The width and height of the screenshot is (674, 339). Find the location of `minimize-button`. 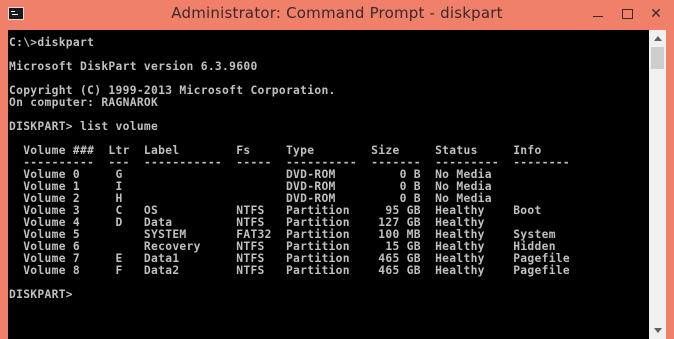

minimize-button is located at coordinates (598, 14).